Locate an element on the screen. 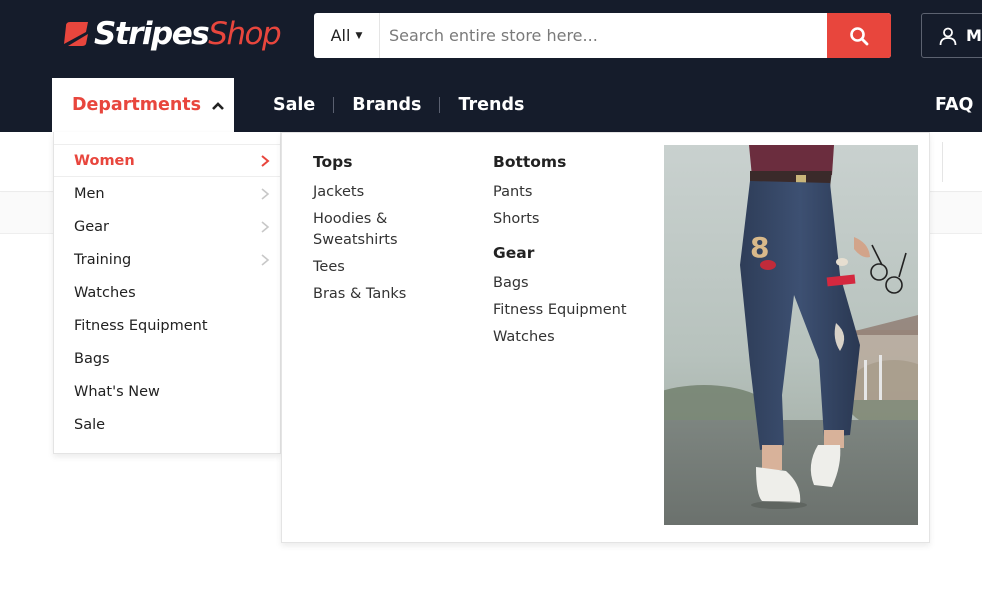  mega-link-bras-tanks: Bras & Tanks is located at coordinates (388, 294).